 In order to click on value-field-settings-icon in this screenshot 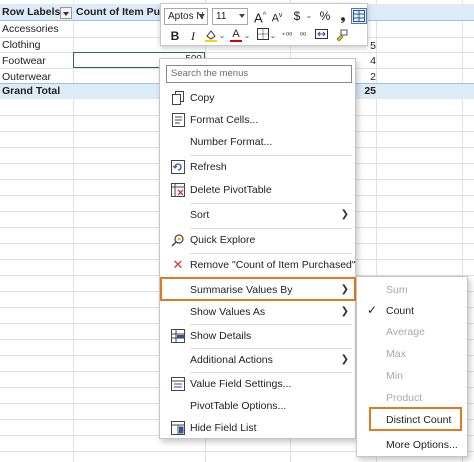, I will do `click(178, 384)`.